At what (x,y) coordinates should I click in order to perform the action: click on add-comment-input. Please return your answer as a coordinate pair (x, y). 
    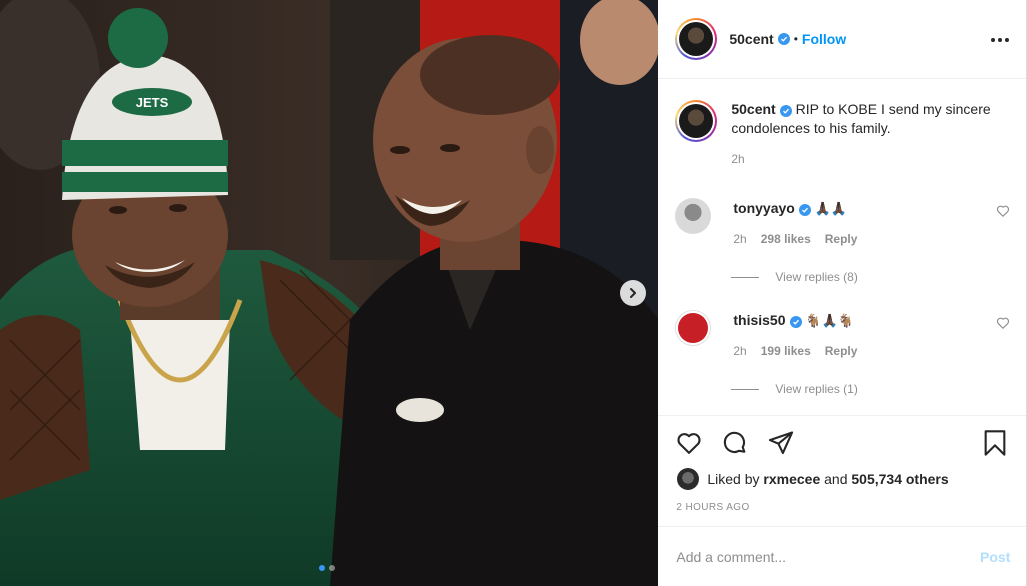
    Looking at the image, I should click on (828, 556).